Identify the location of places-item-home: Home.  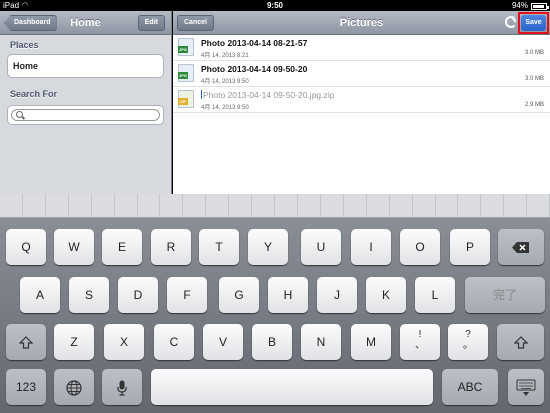
(85, 66).